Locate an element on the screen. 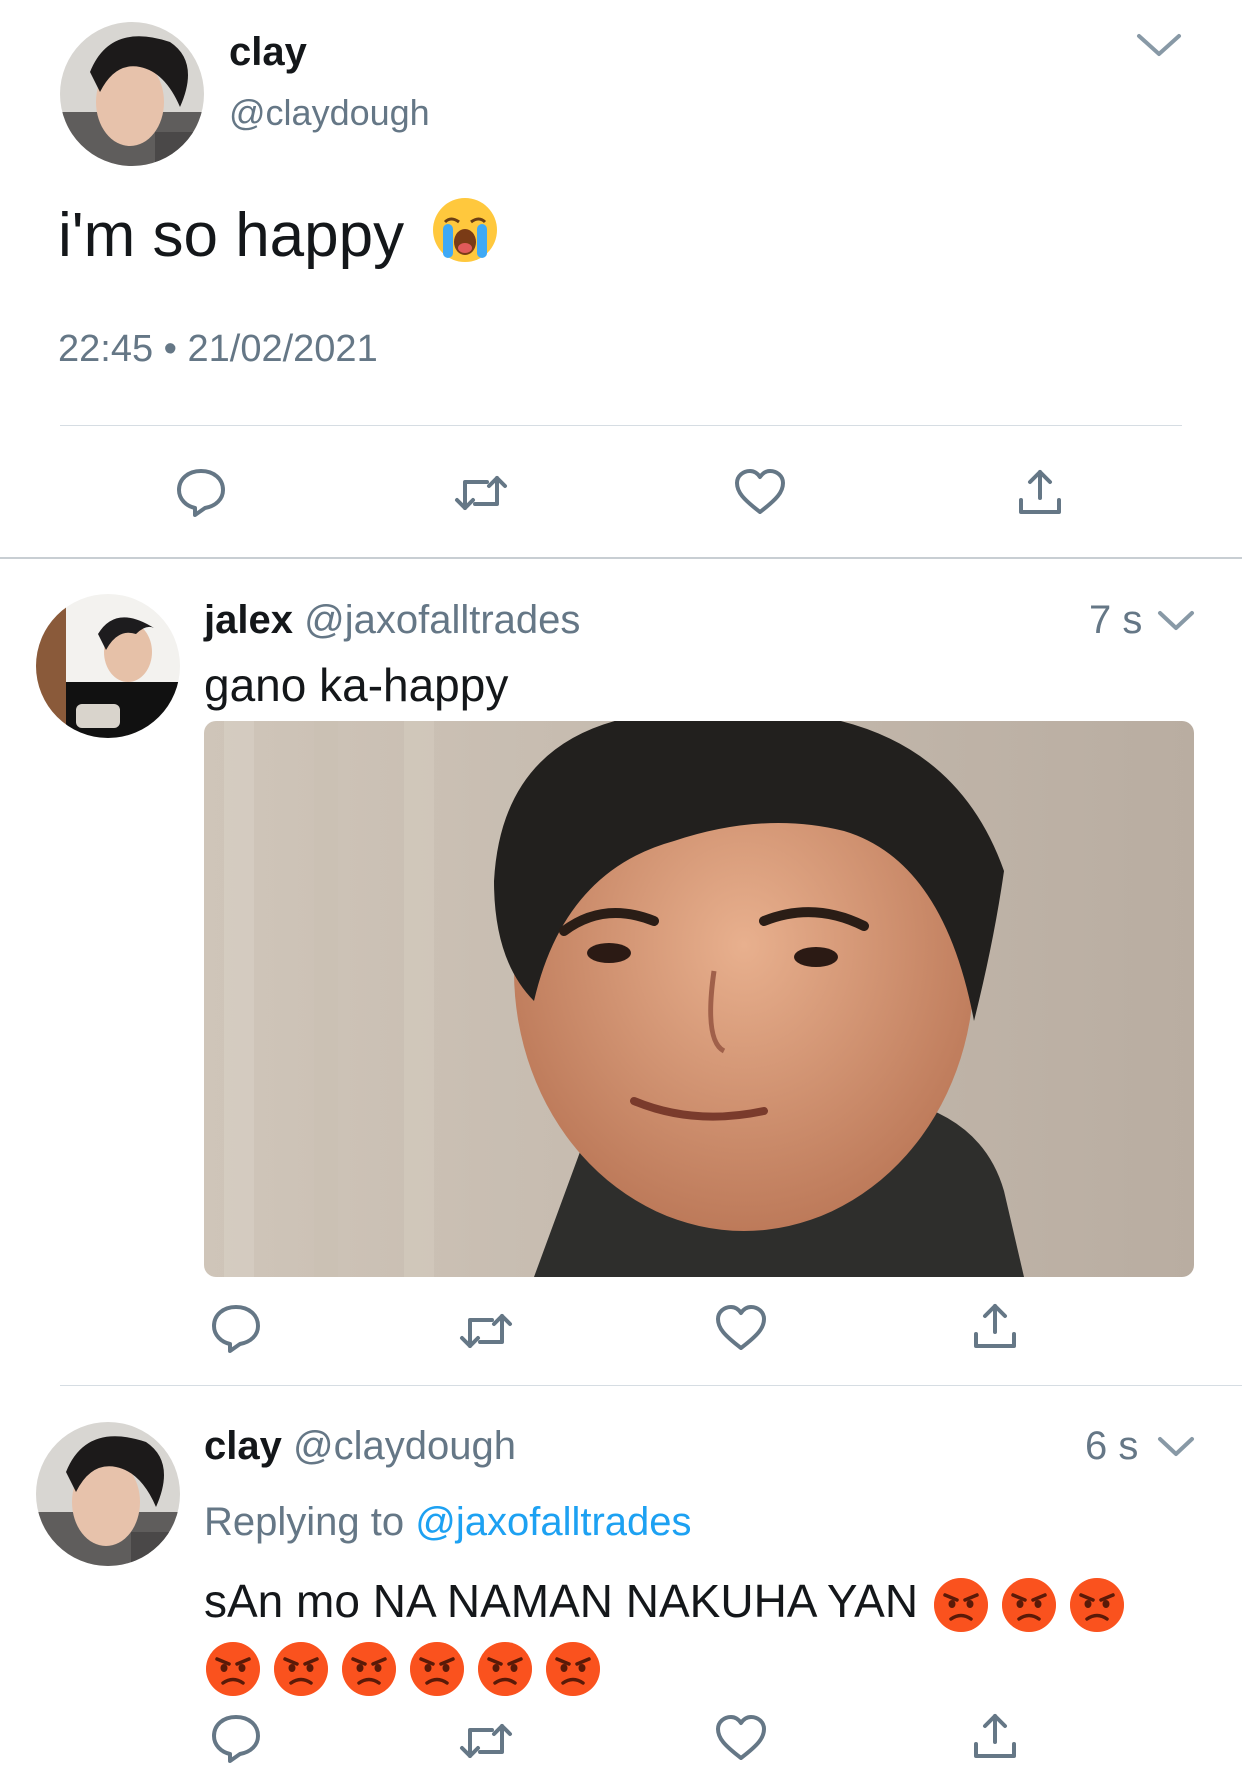  tweet-text-body: sAn mo NA NAMAN NAKUHA YAN is located at coordinates (561, 1601).